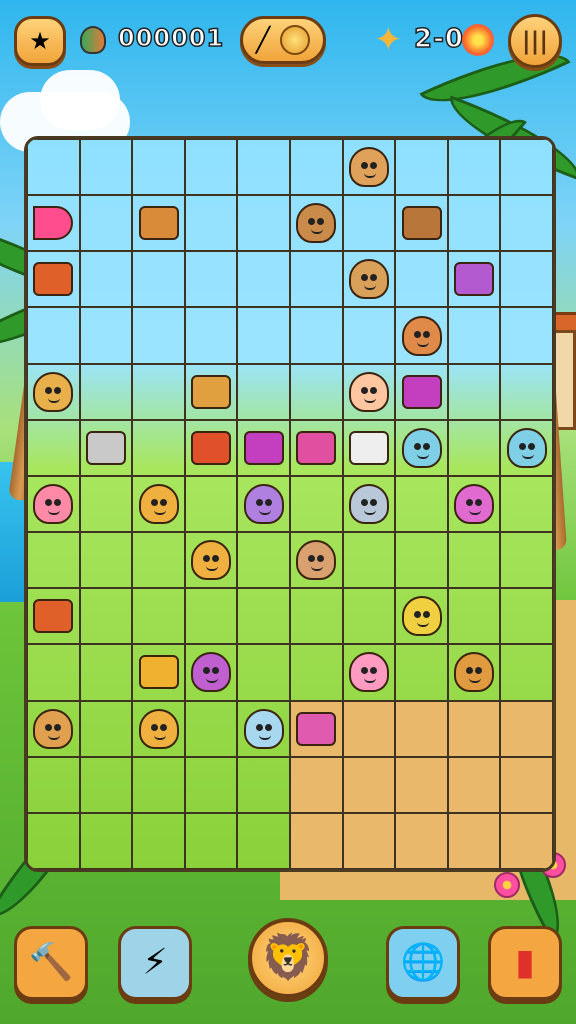  I want to click on map-button: 🌐, so click(423, 963).